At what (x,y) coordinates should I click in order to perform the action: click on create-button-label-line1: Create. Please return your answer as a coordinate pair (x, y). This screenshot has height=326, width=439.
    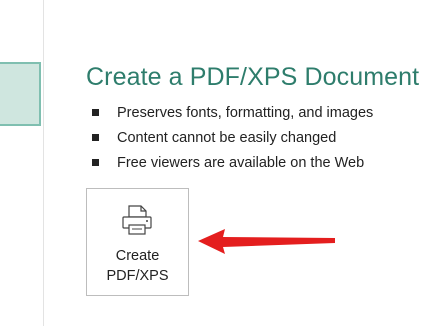
    Looking at the image, I should click on (137, 256).